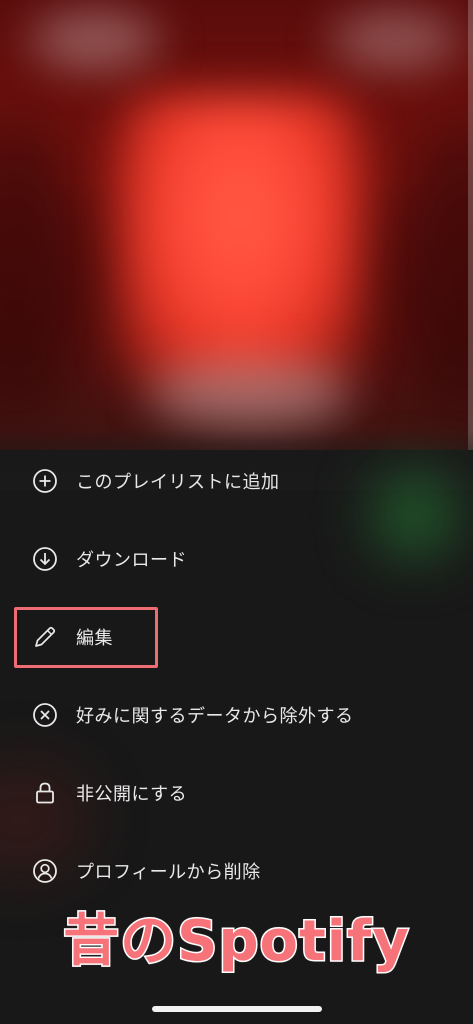 The width and height of the screenshot is (473, 1024). What do you see at coordinates (132, 794) in the screenshot?
I see `menu-item-label: 非公開にする` at bounding box center [132, 794].